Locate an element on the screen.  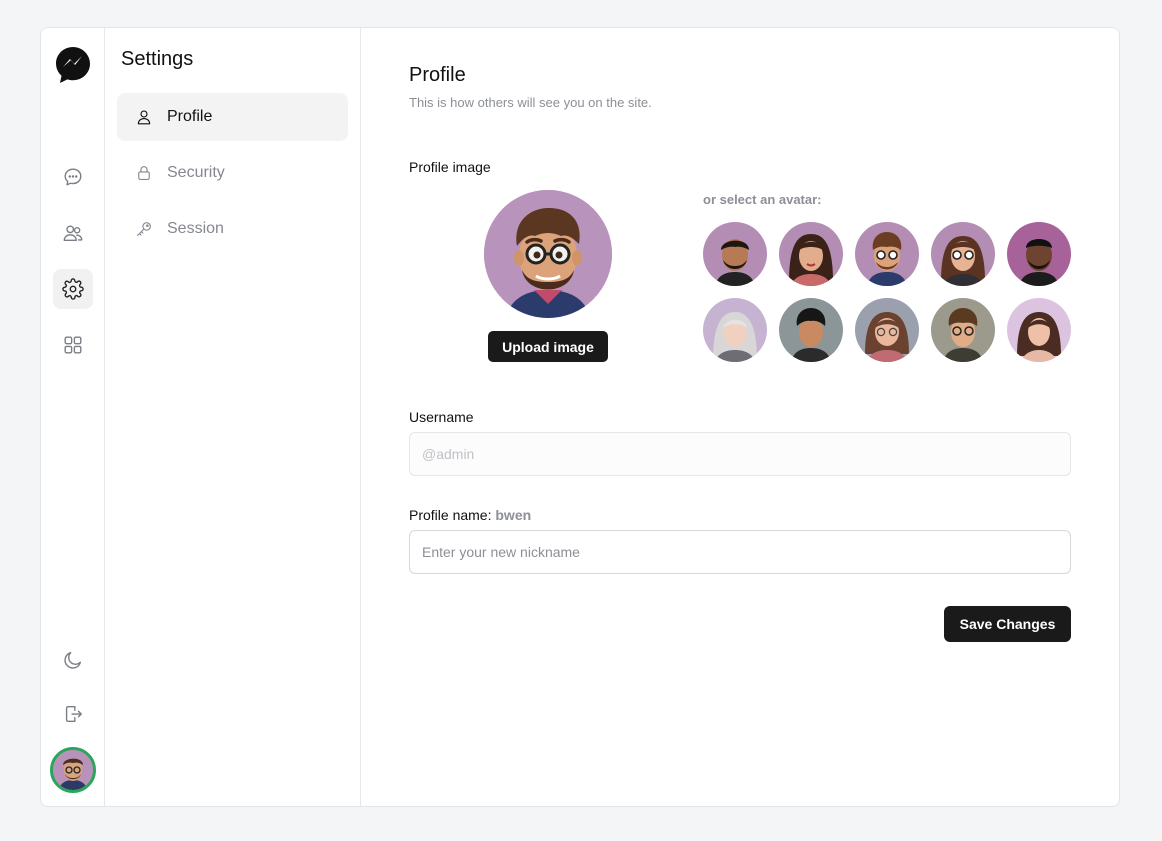
icon-rail is located at coordinates (73, 417).